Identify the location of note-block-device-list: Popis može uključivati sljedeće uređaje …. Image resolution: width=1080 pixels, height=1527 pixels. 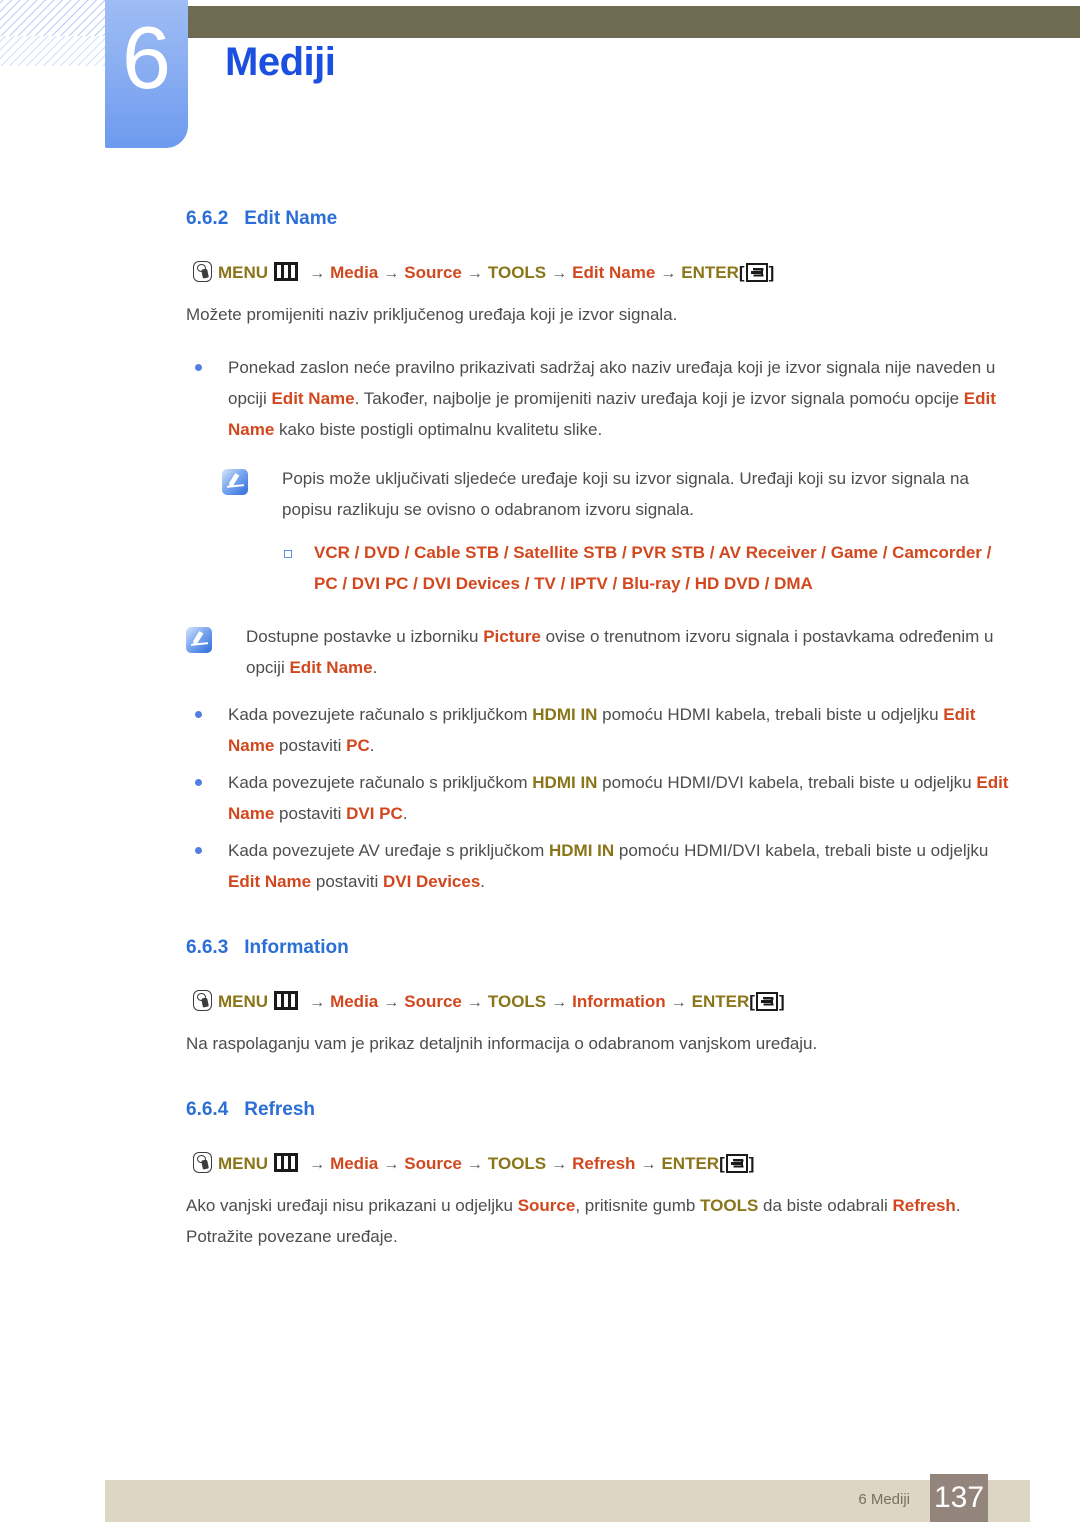
(620, 494).